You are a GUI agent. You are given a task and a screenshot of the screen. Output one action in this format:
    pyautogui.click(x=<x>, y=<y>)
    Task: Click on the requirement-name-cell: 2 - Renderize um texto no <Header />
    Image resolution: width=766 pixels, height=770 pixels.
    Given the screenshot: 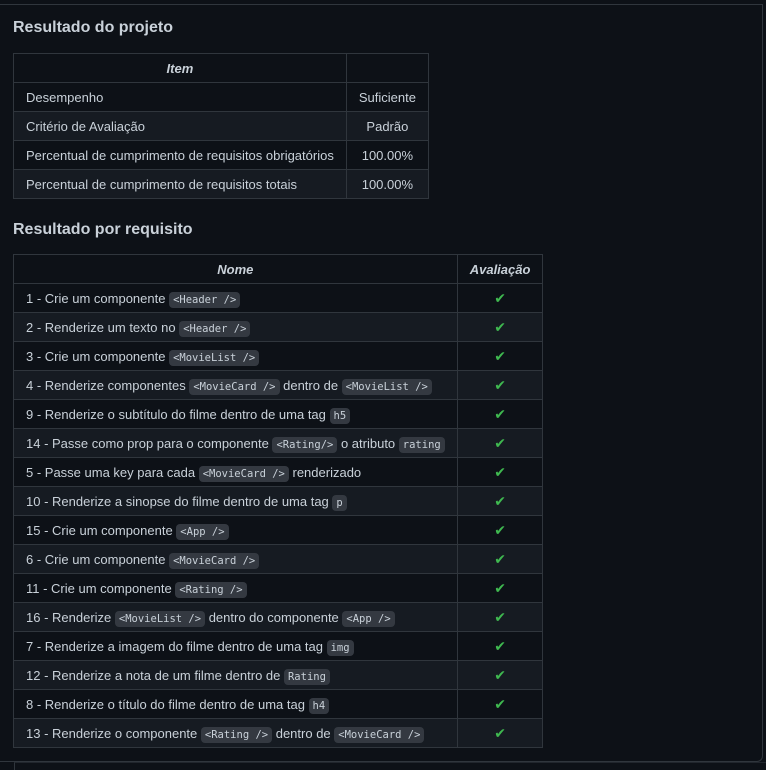 What is the action you would take?
    pyautogui.click(x=235, y=327)
    